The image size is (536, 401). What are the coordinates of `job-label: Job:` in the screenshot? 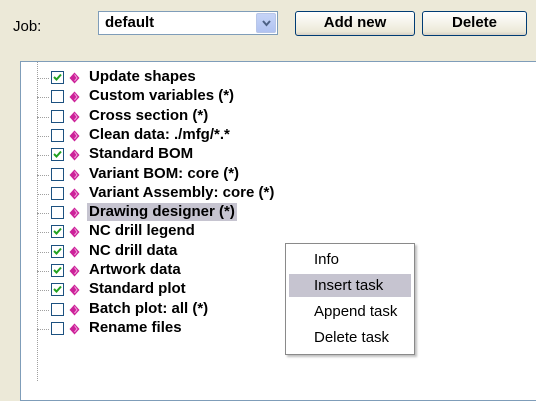 It's located at (27, 26).